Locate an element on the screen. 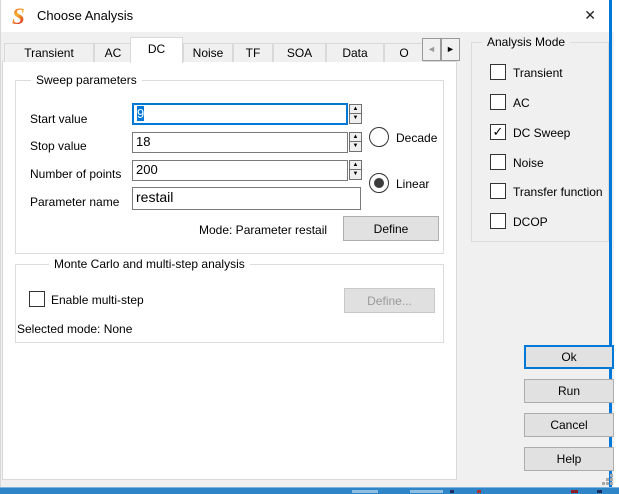 This screenshot has height=494, width=619. start-value-spin-down-icon: ▼ is located at coordinates (355, 119).